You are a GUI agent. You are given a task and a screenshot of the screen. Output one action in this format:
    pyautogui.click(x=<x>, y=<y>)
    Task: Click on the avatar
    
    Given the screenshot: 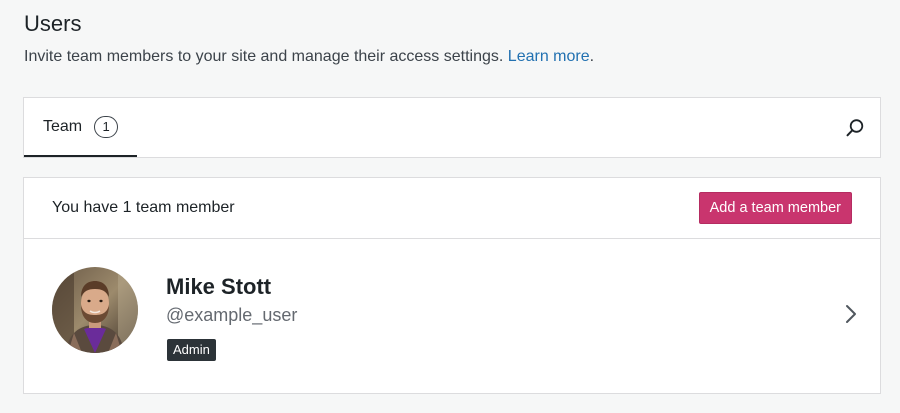 What is the action you would take?
    pyautogui.click(x=95, y=310)
    